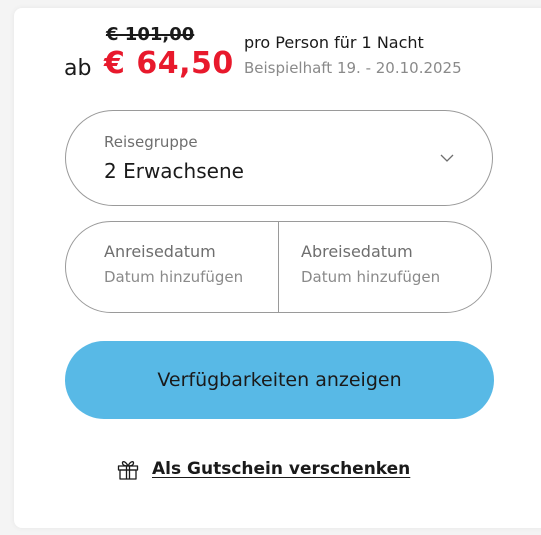 This screenshot has height=535, width=541. I want to click on departure-date-field: Abreisedatum Datum hinzufügen, so click(385, 267).